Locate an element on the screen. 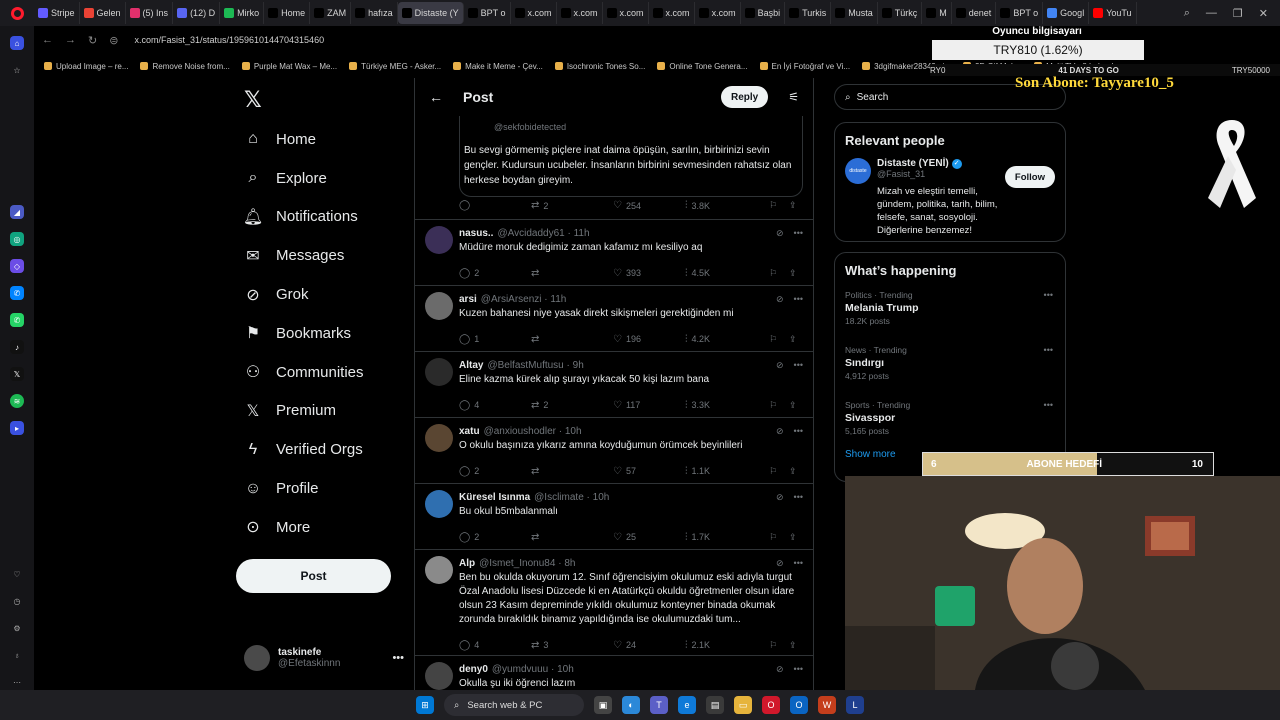 The height and width of the screenshot is (720, 1280). heart-action: ♡ 393 is located at coordinates (649, 273).